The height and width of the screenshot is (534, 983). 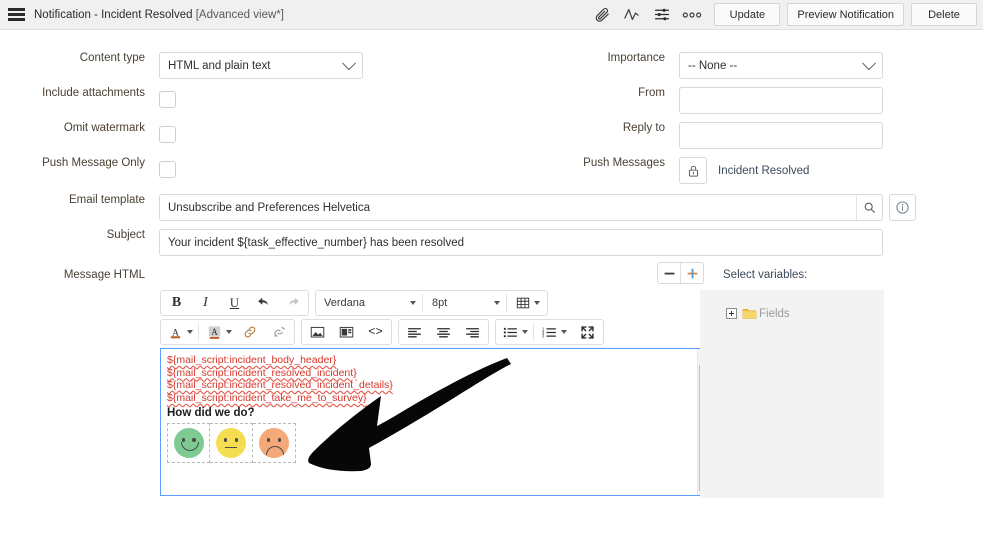 I want to click on importance-label: Importance, so click(x=636, y=58).